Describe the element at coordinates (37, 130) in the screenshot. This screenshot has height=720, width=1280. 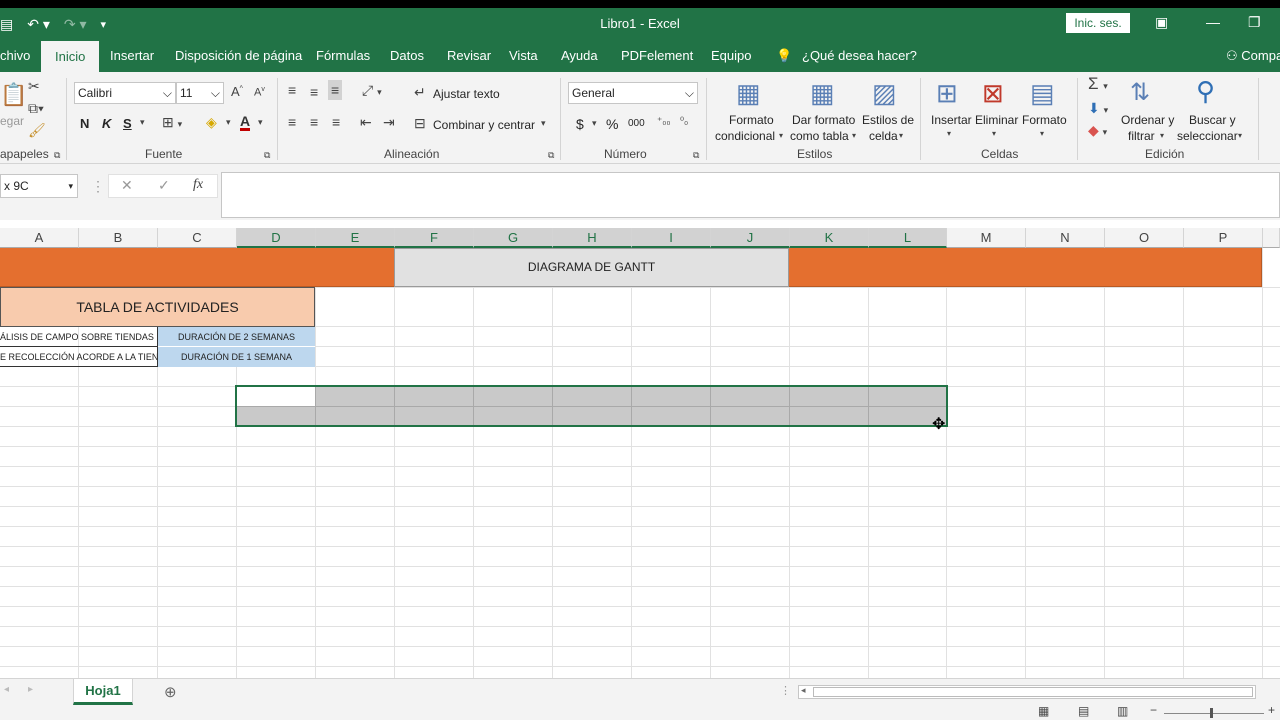
I see `format-painter-icon: 🖌` at that location.